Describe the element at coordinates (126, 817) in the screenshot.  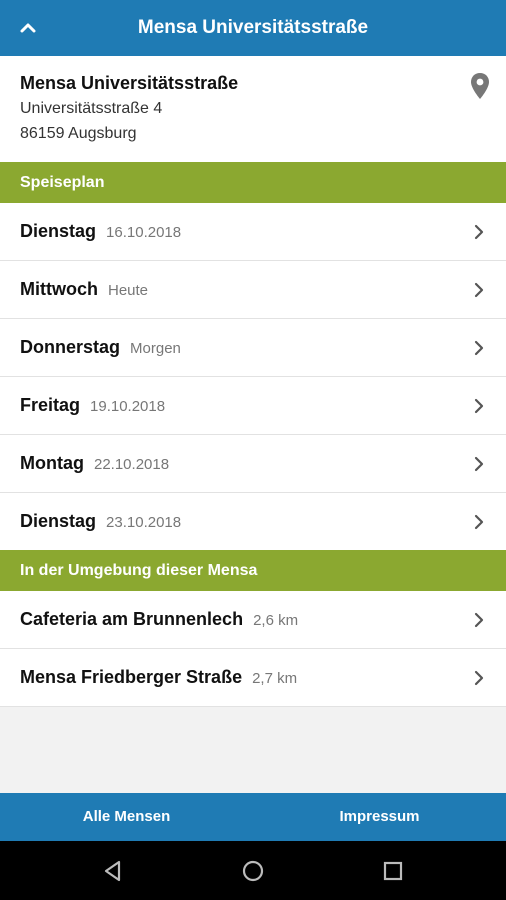
I see `all-mensen-button: Alle Mensen` at that location.